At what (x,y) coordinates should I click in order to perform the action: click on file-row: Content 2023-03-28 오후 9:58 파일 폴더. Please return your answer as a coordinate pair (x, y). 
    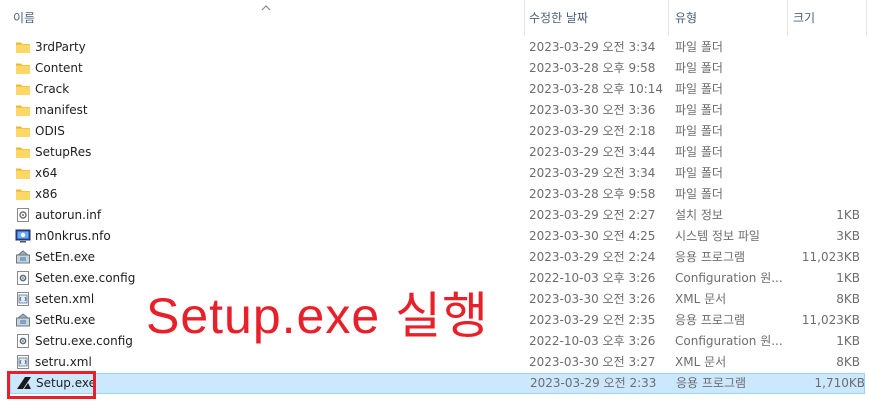
    Looking at the image, I should click on (434, 68).